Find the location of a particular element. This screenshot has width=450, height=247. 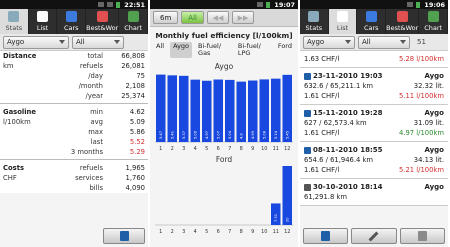

bar-value-label: 5.47 is located at coordinates (161, 135).